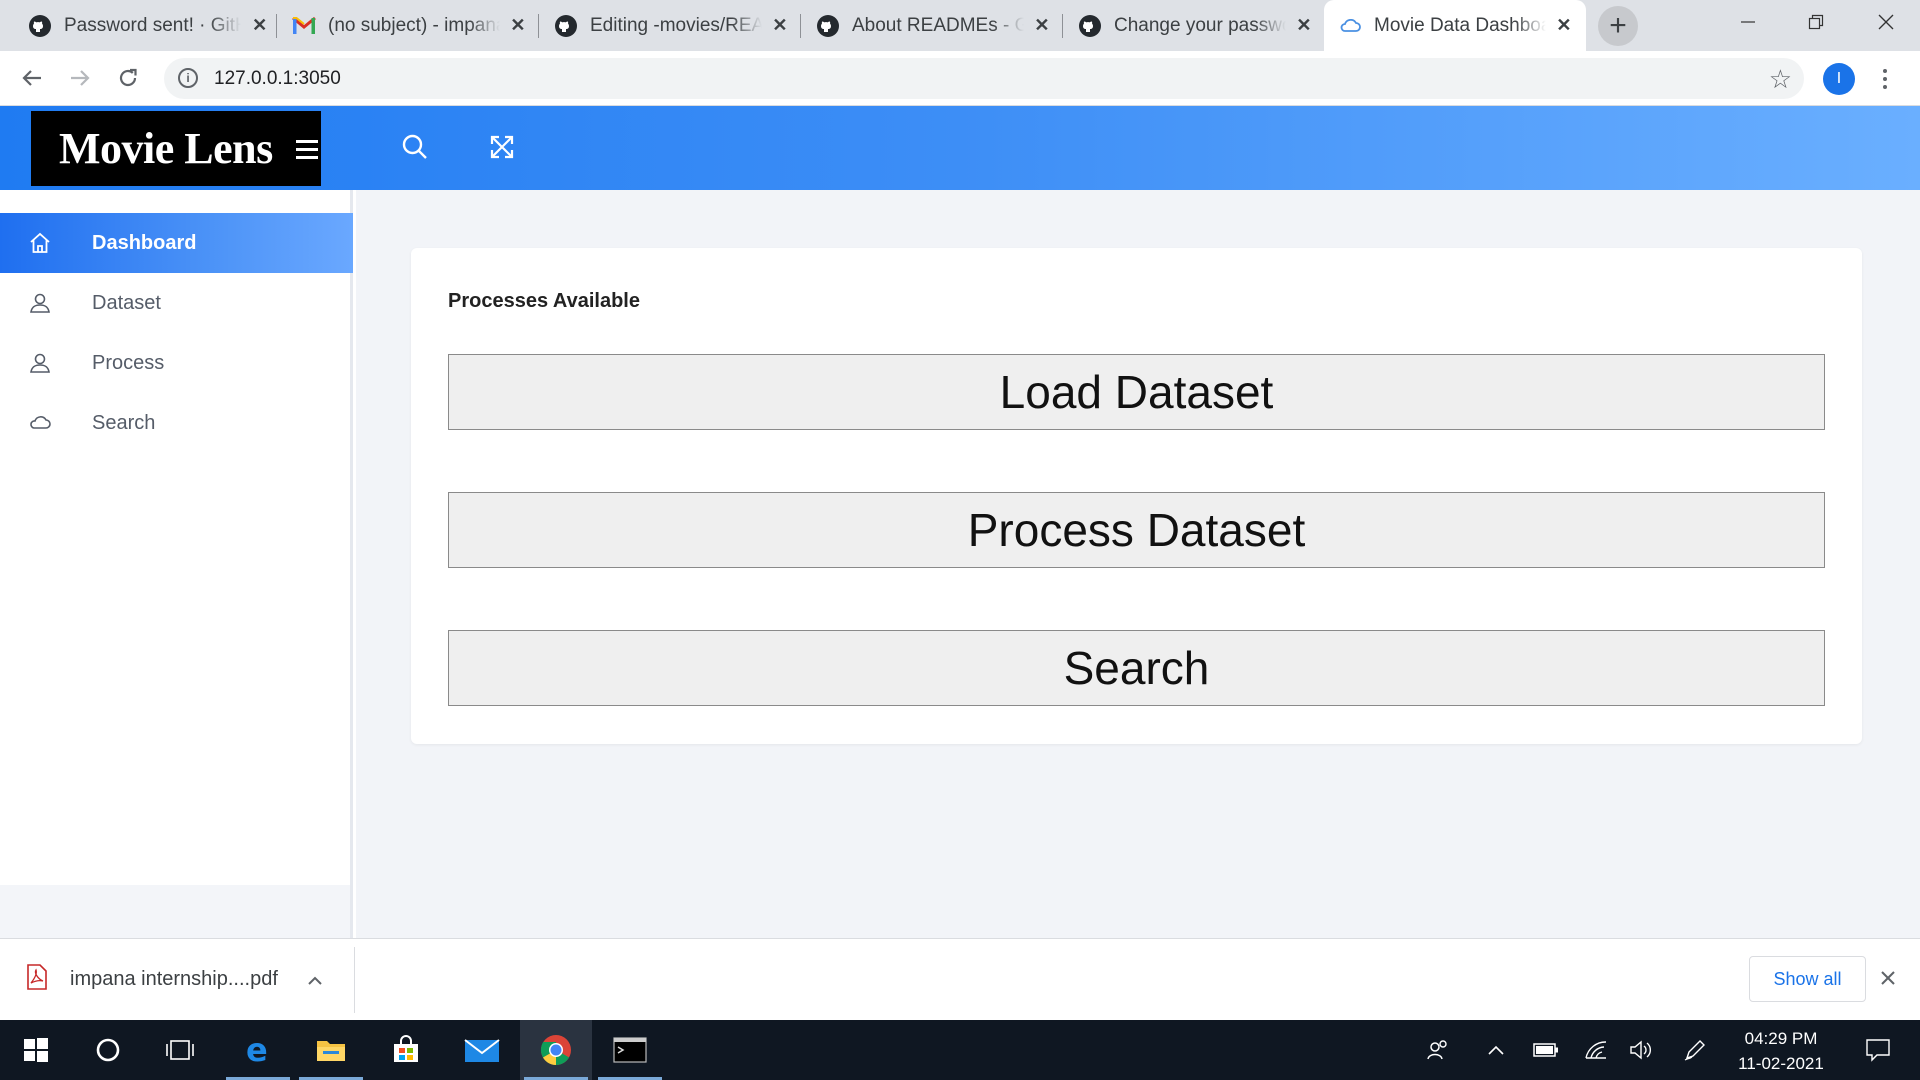  Describe the element at coordinates (128, 362) in the screenshot. I see `sidebar-item-label: Process` at that location.